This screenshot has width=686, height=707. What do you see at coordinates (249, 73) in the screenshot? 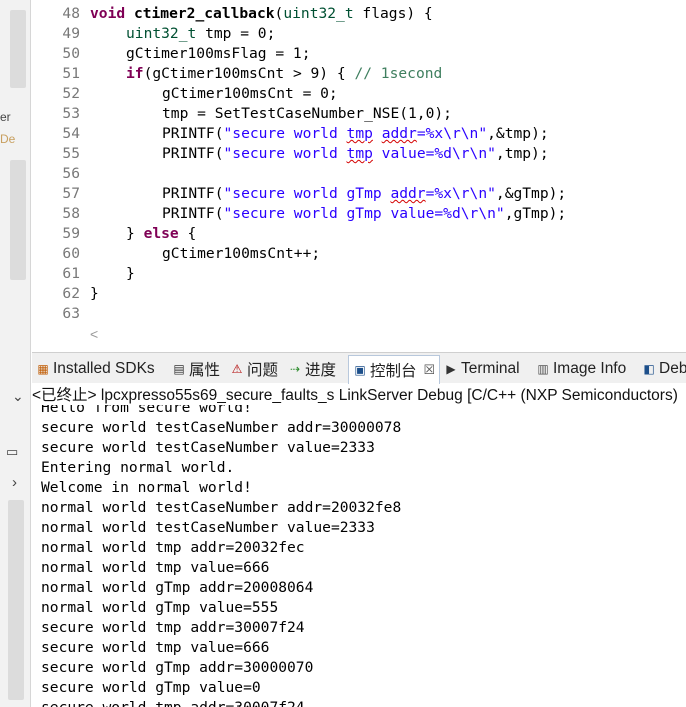
I see `code-token: (gCtimer100msCnt > 9) {` at bounding box center [249, 73].